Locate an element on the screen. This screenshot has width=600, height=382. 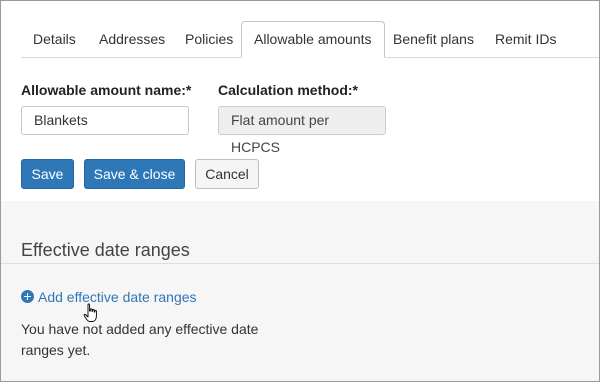
cancel-button: Cancel is located at coordinates (227, 174).